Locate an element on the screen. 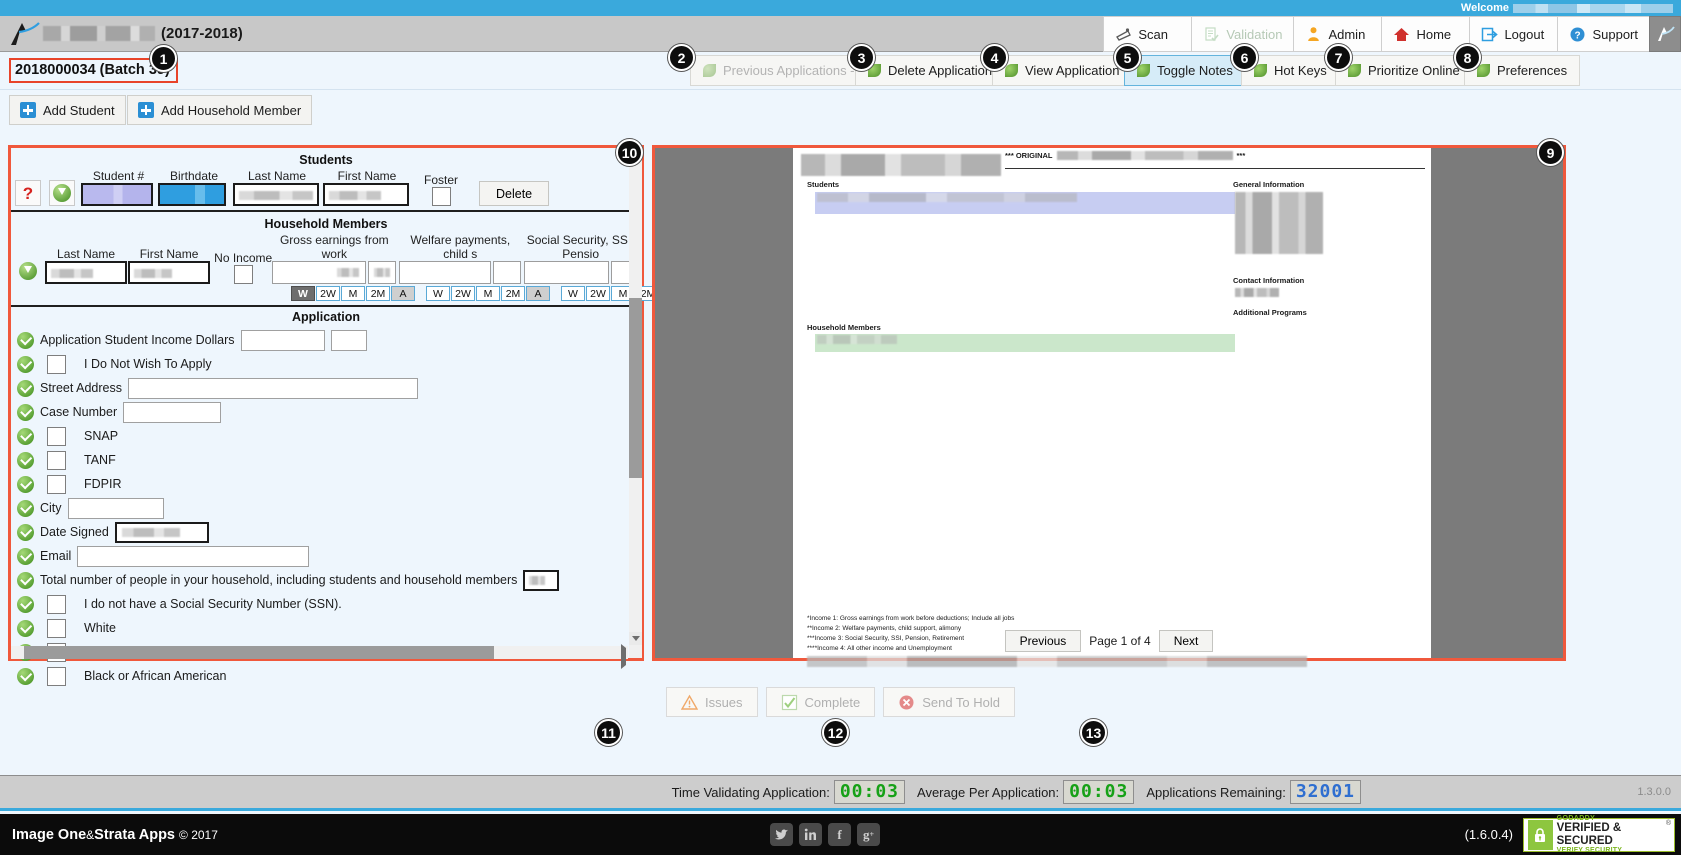 The image size is (1681, 855). view-application-button: View Application is located at coordinates (1062, 70).